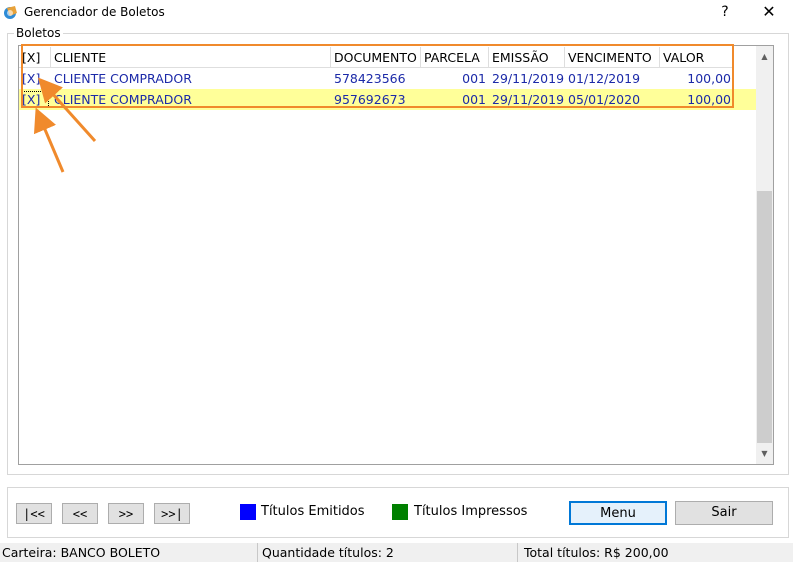 This screenshot has height=562, width=793. I want to click on menu-button: Menu, so click(618, 513).